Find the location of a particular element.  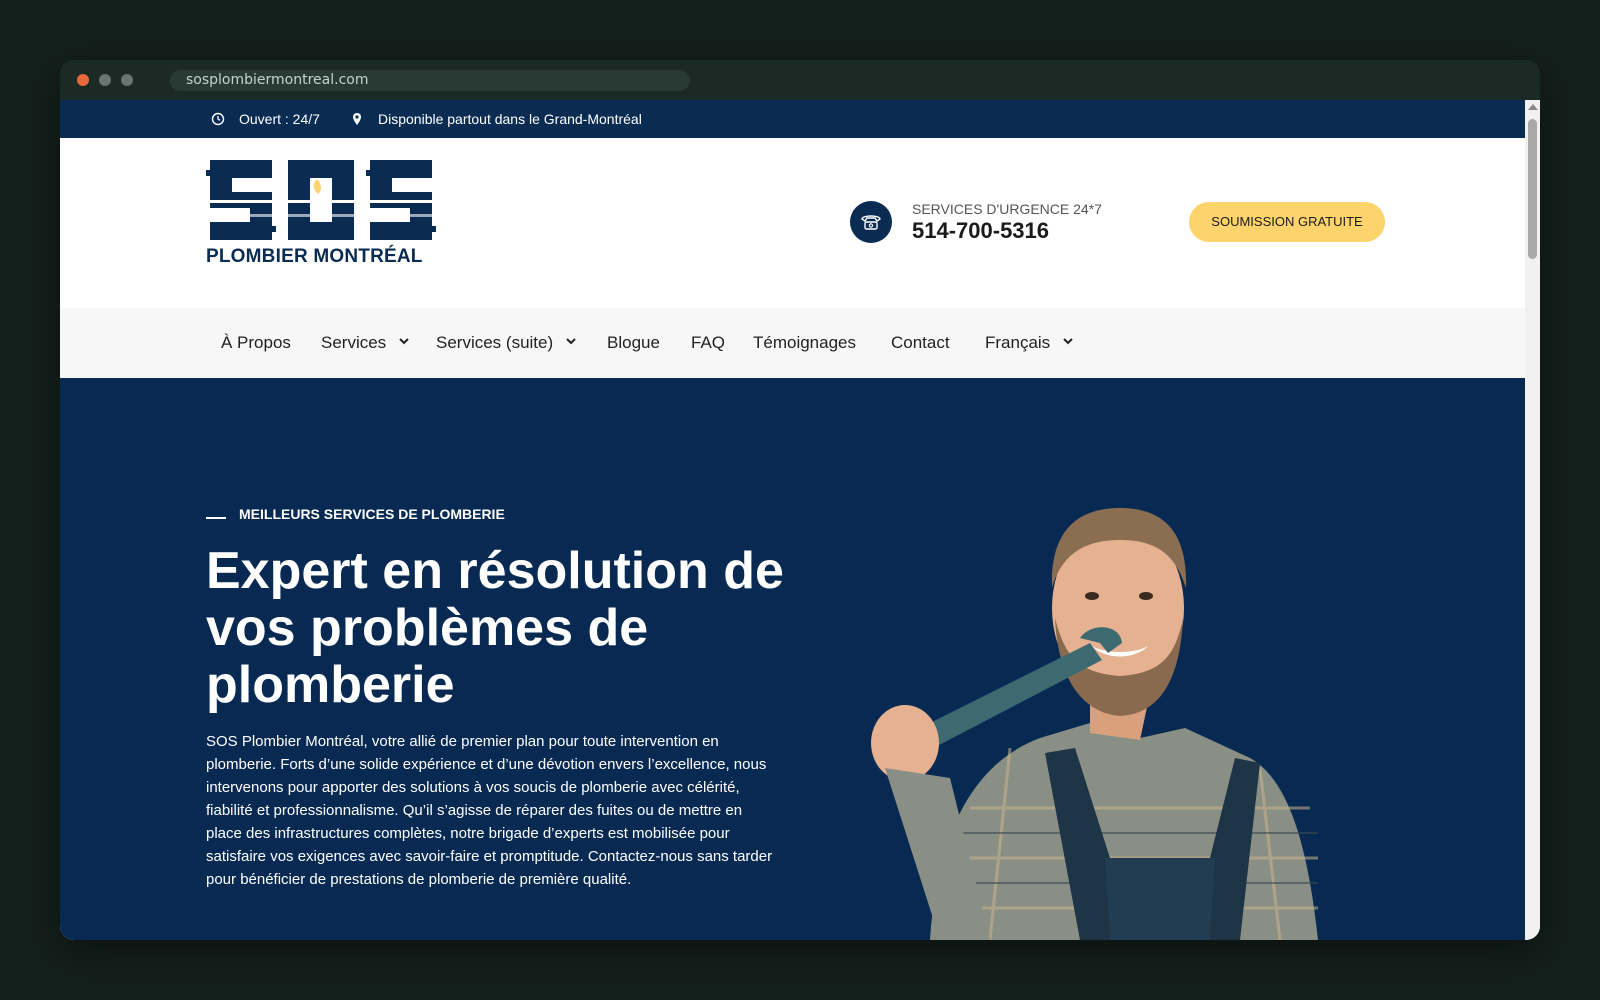

close-window-button is located at coordinates (83, 80).